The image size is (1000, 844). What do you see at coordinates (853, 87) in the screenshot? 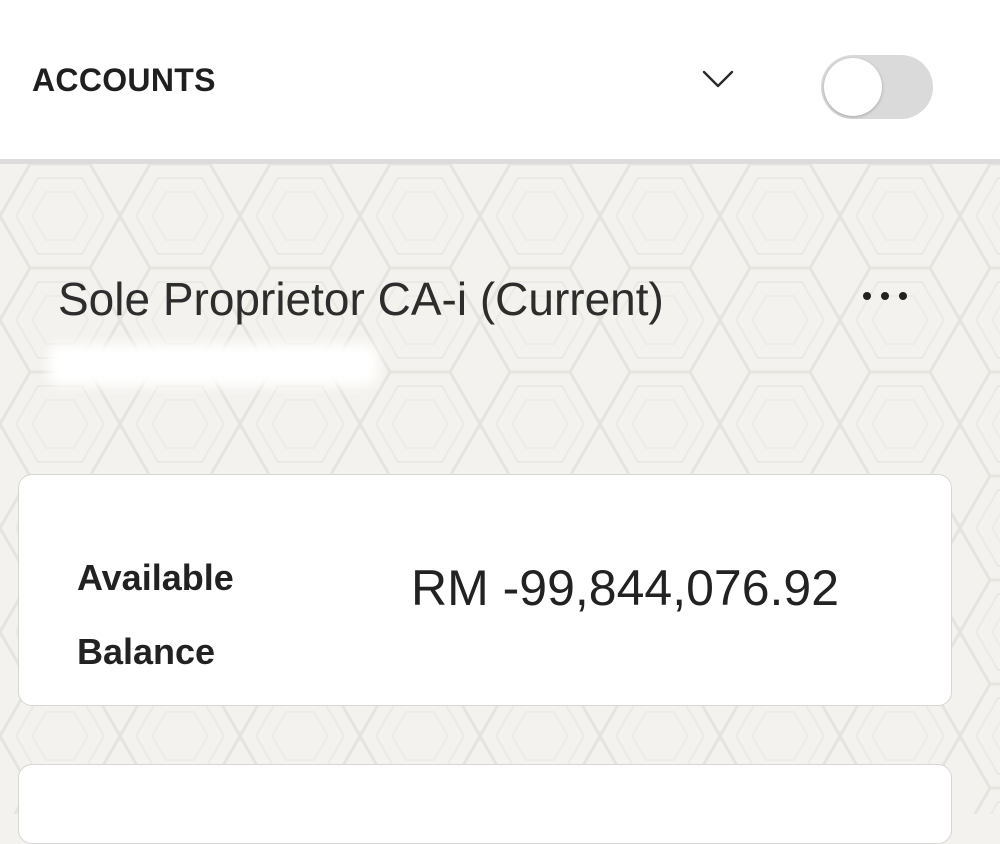
I see `toggle-knob` at bounding box center [853, 87].